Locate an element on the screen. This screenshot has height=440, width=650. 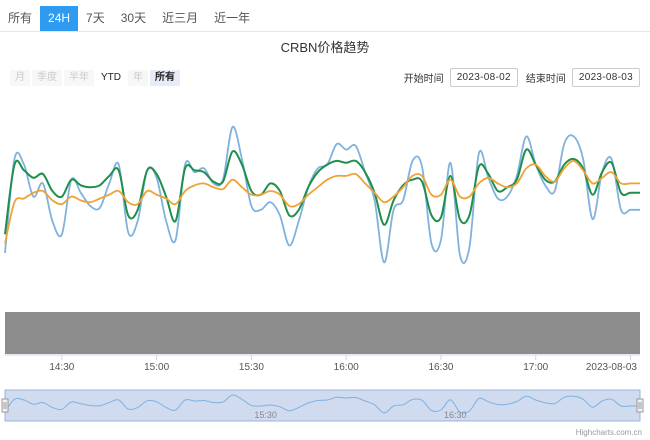
x-tick-label: 16:30 is located at coordinates (440, 367).